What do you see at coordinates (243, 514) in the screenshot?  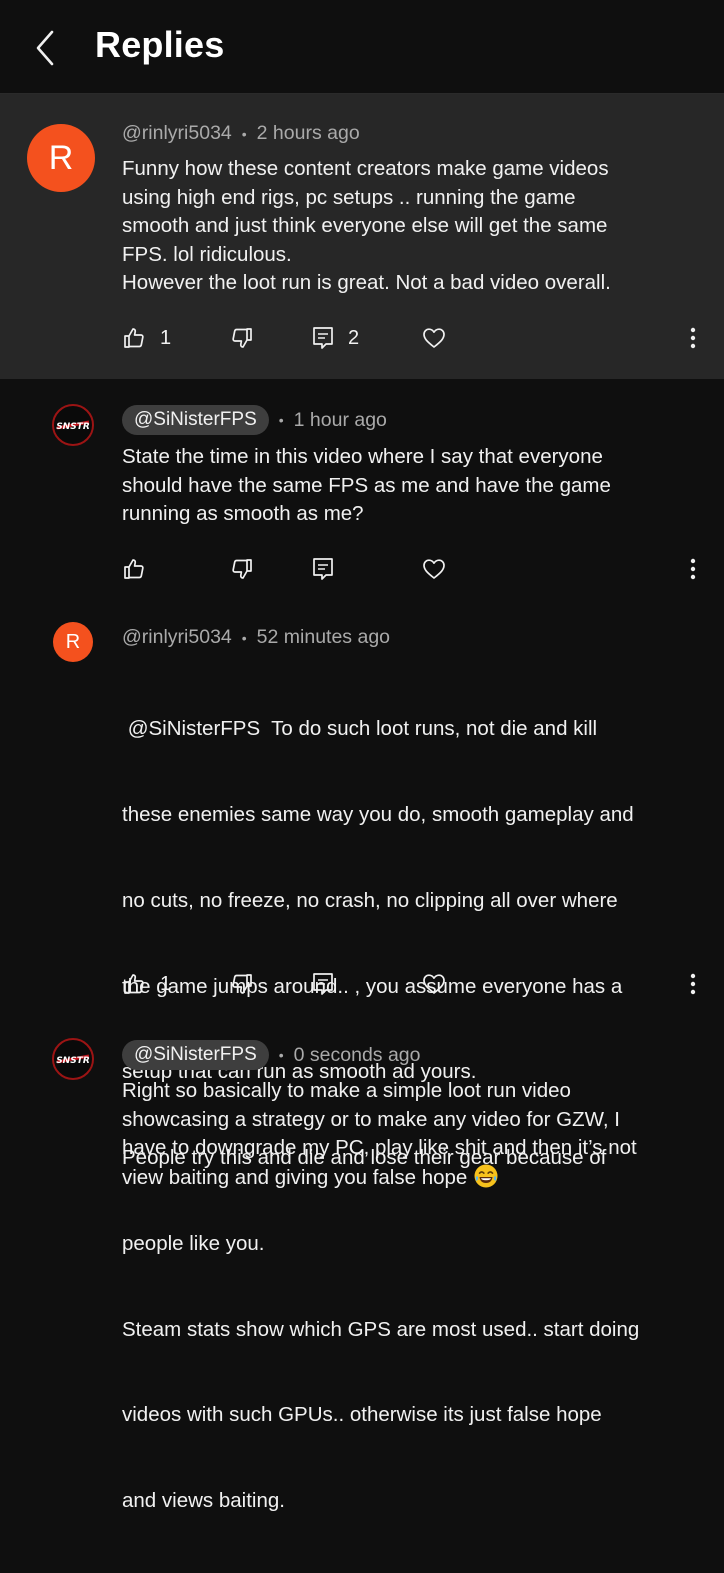 I see `comment-line: running as smooth as me?` at bounding box center [243, 514].